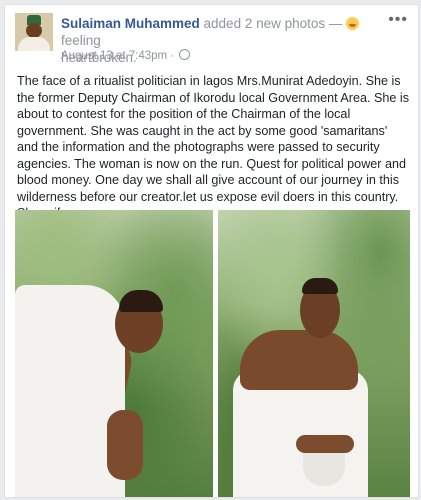 The height and width of the screenshot is (500, 421). What do you see at coordinates (125, 445) in the screenshot?
I see `photo-1-figure-hand` at bounding box center [125, 445].